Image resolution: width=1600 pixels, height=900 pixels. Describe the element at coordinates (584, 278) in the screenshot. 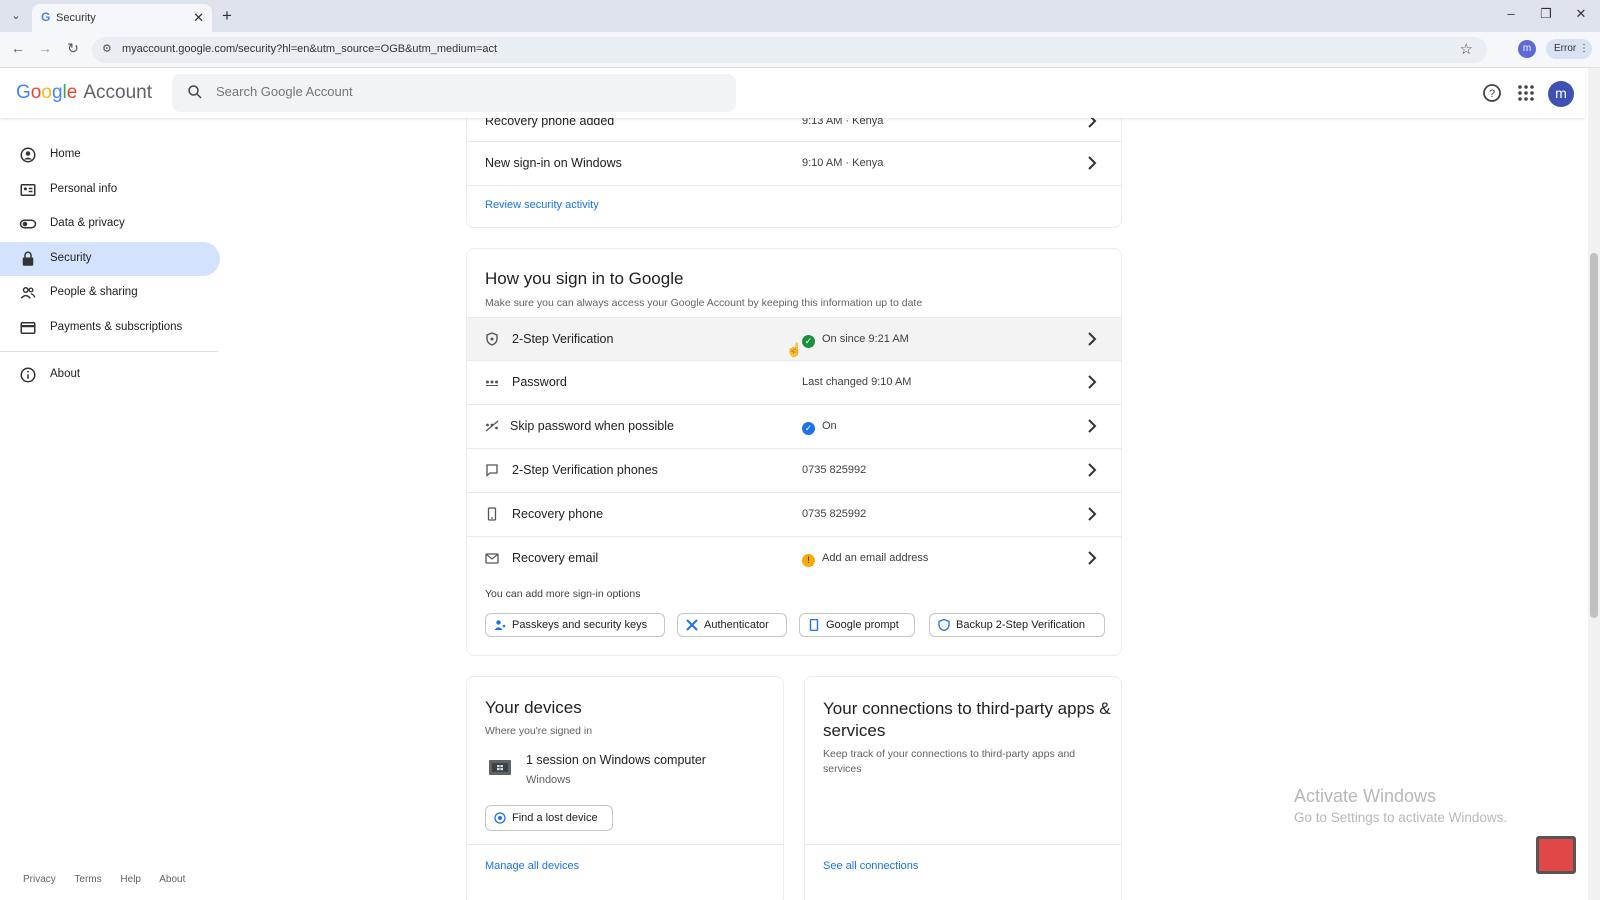

I see `signin-card-title: How you sign in to Google` at that location.